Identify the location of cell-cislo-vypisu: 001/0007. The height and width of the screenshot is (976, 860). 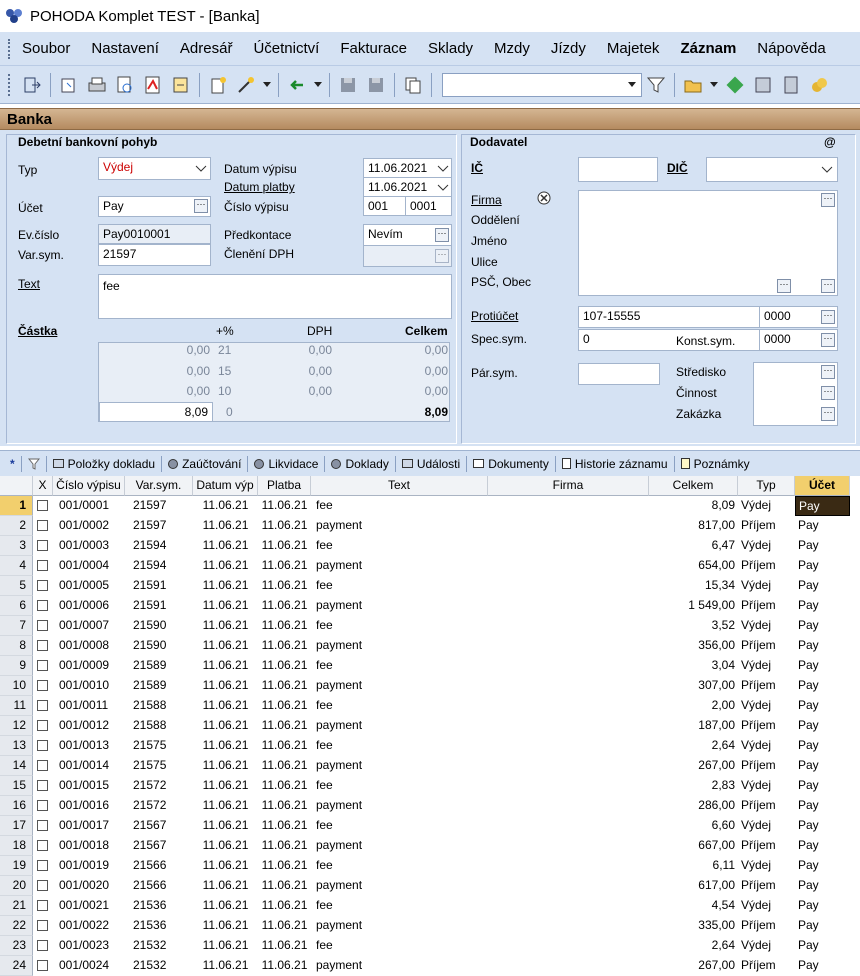
(89, 626).